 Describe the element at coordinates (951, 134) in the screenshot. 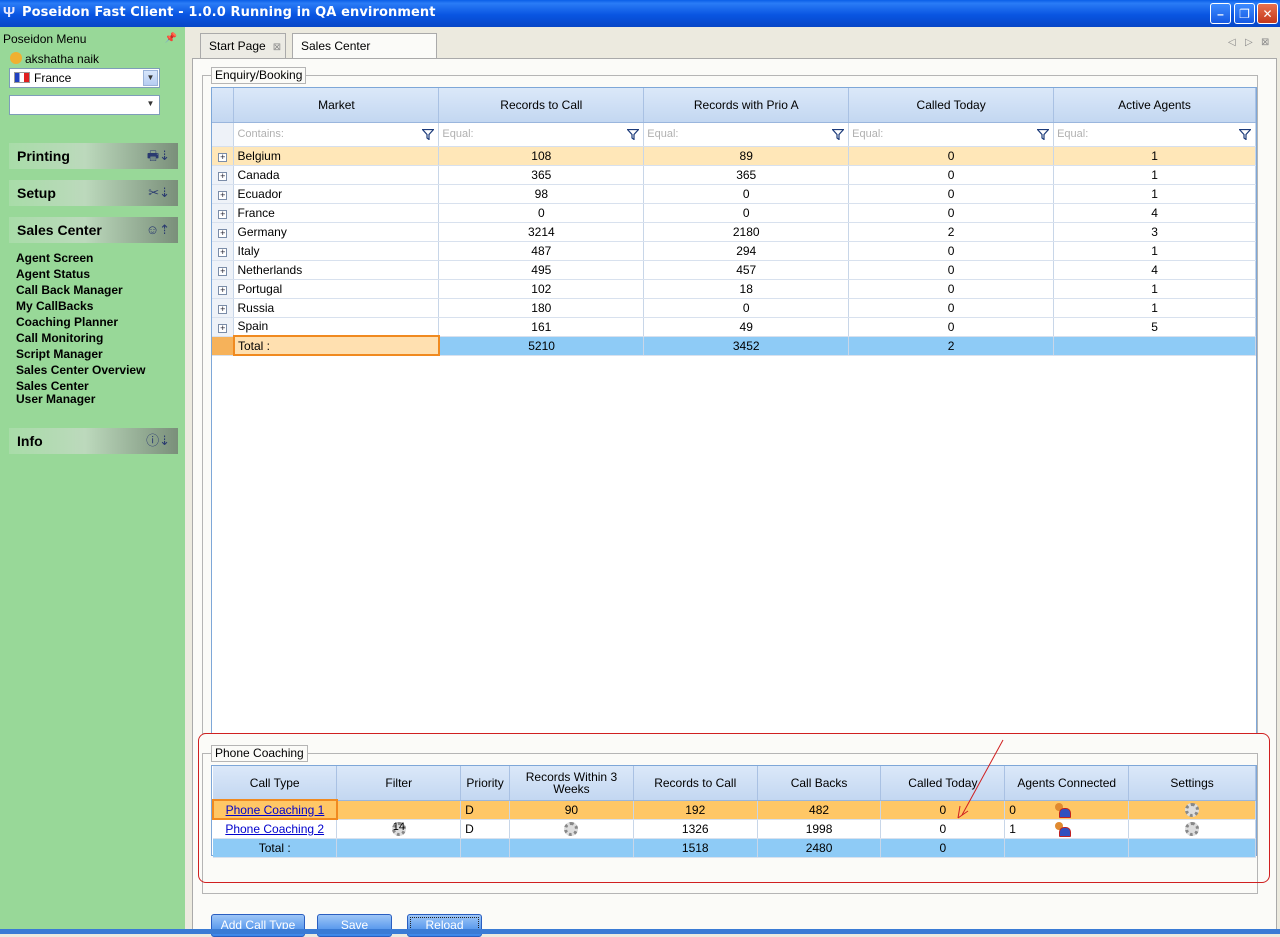

I see `filter-called-today: Equal:` at that location.